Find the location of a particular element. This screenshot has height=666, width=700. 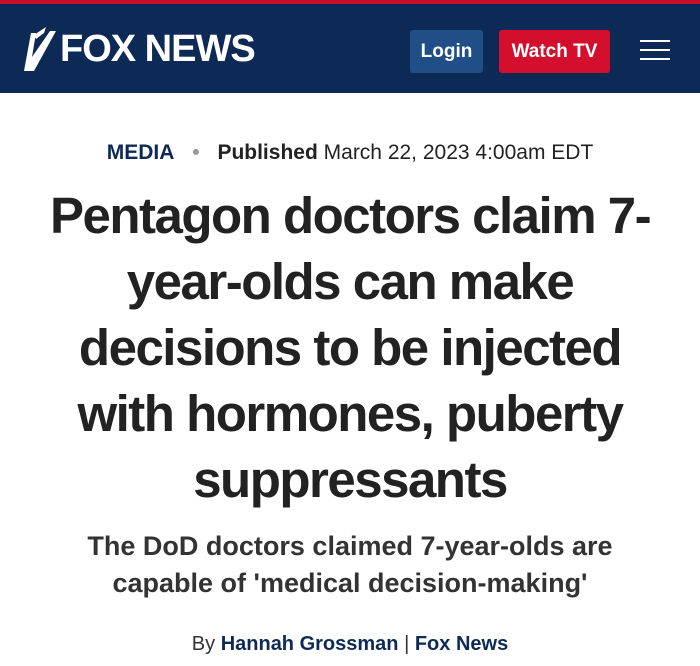

login-button: Login is located at coordinates (446, 51).